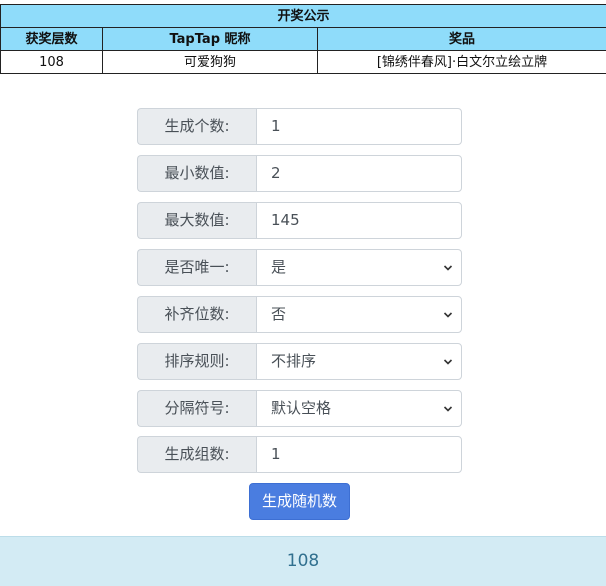  I want to click on header-floor: 获奖层数, so click(51, 39).